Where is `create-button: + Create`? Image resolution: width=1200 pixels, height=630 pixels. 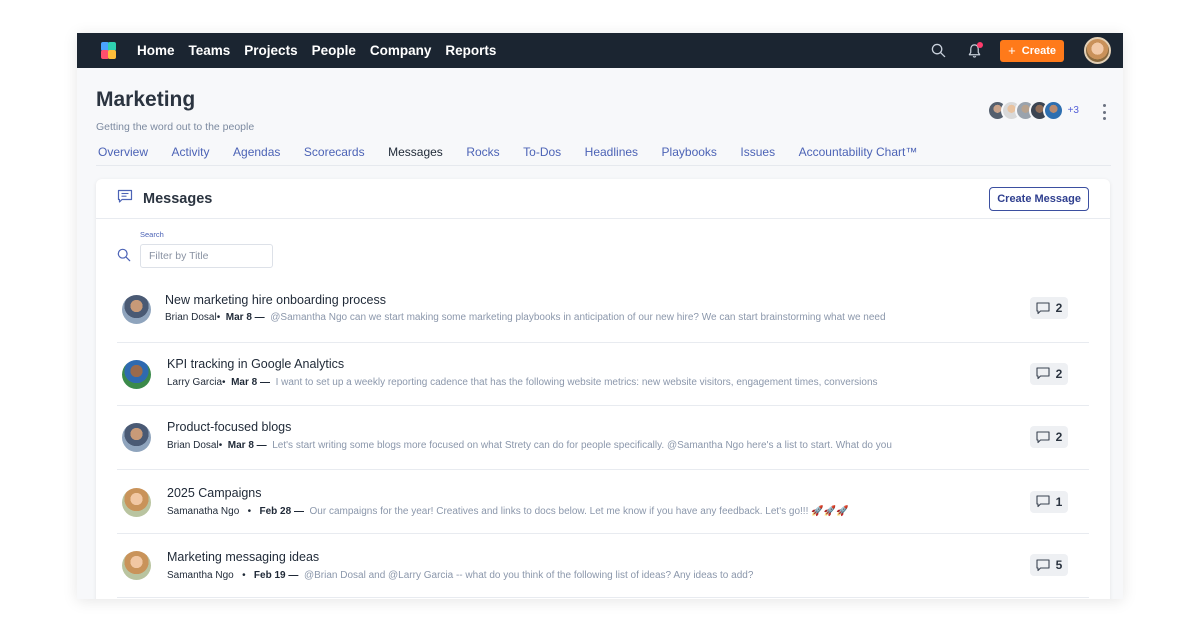 create-button: + Create is located at coordinates (1032, 50).